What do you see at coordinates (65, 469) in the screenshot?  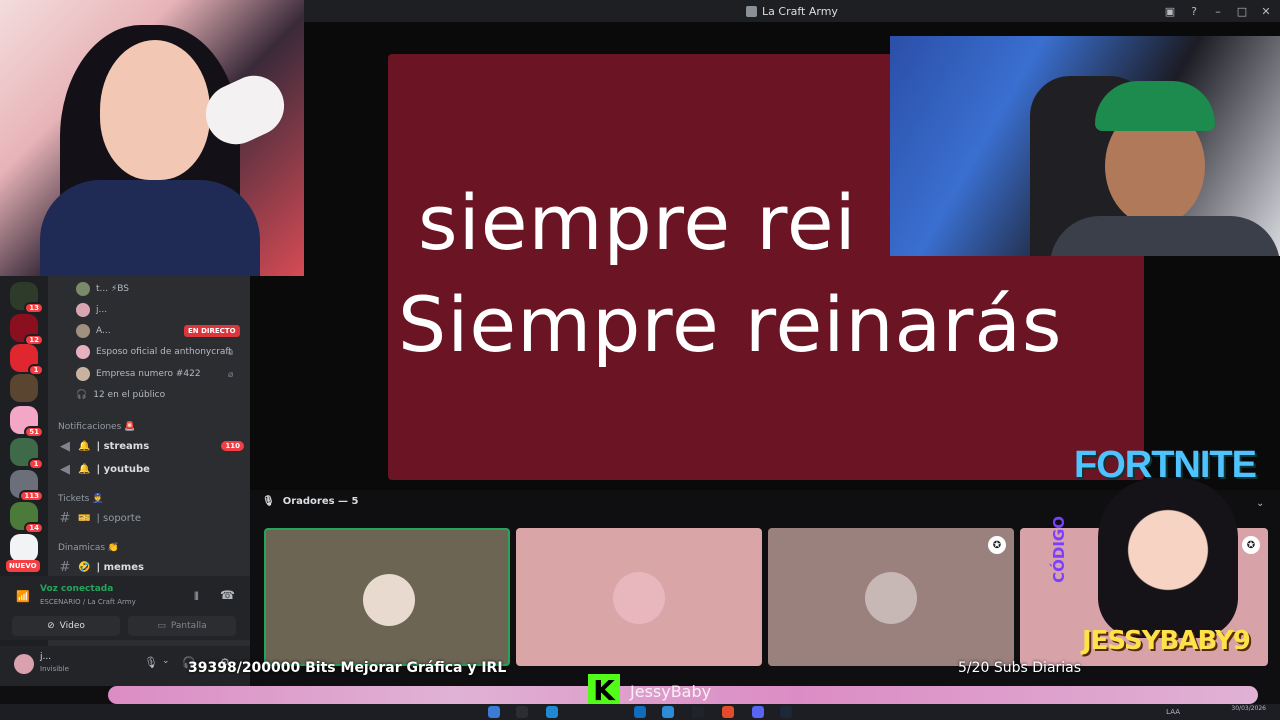 I see `announcement-icon: ◀` at bounding box center [65, 469].